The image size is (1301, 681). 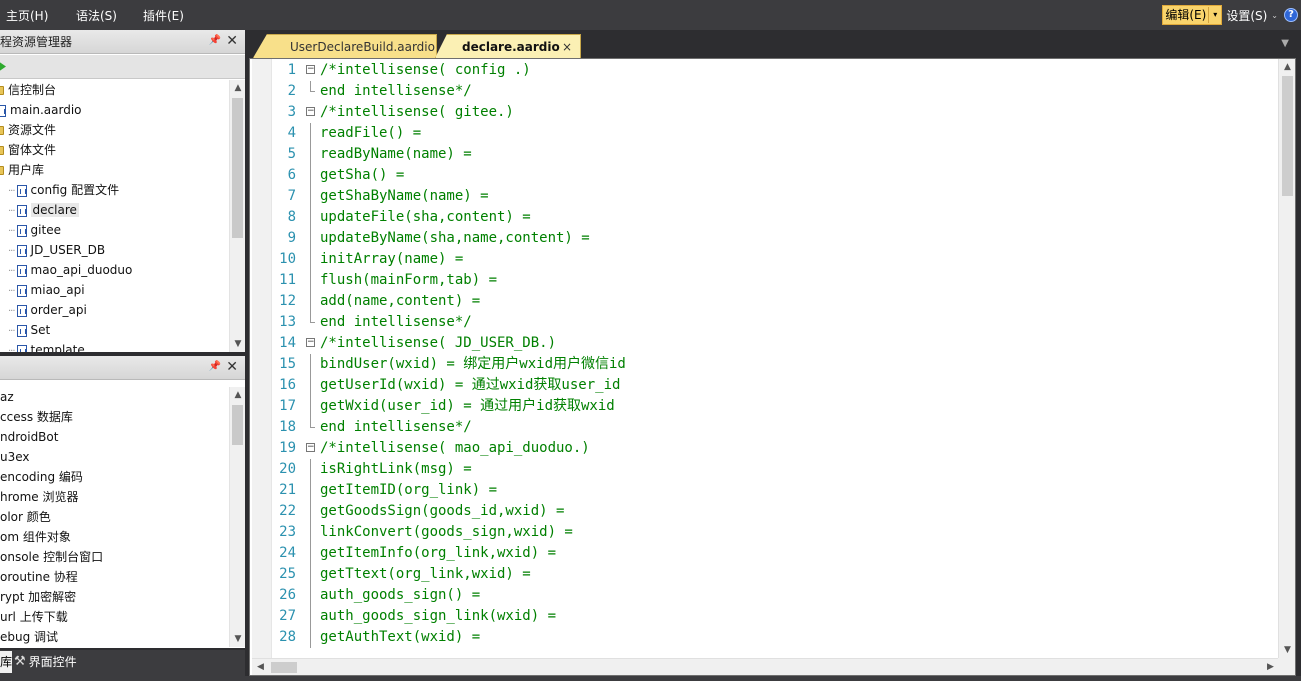 I want to click on editor-horizontal-scrollbar: ◀ ▶, so click(x=765, y=666).